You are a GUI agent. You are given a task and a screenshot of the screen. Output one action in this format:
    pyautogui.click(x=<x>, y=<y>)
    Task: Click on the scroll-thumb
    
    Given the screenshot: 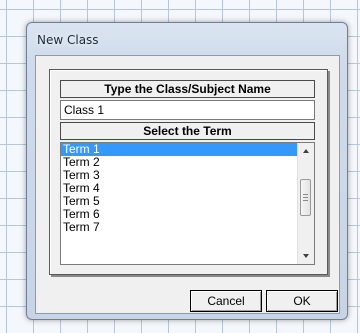 What is the action you would take?
    pyautogui.click(x=305, y=197)
    